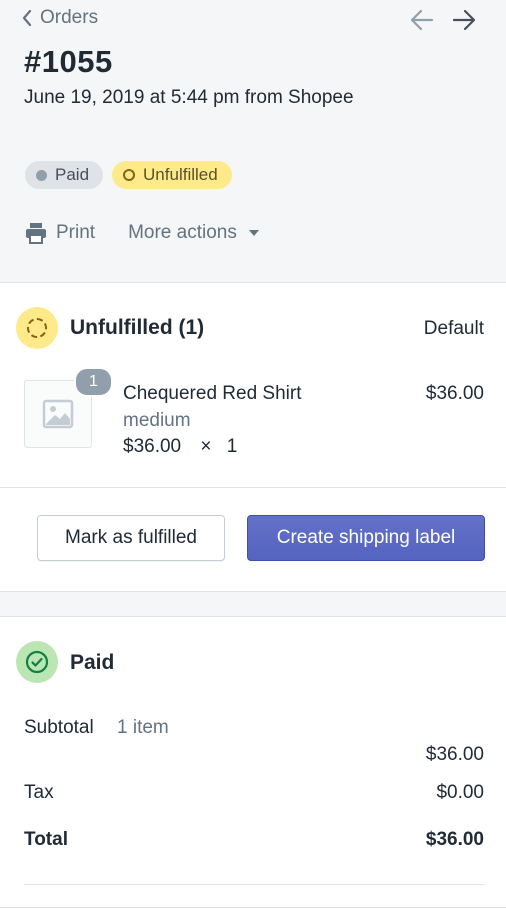 This screenshot has height=908, width=506. Describe the element at coordinates (253, 487) in the screenshot. I see `card-divider` at that location.